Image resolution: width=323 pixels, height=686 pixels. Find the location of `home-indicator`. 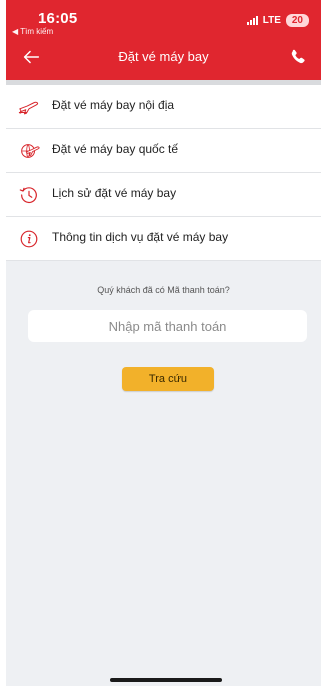

home-indicator is located at coordinates (166, 680).